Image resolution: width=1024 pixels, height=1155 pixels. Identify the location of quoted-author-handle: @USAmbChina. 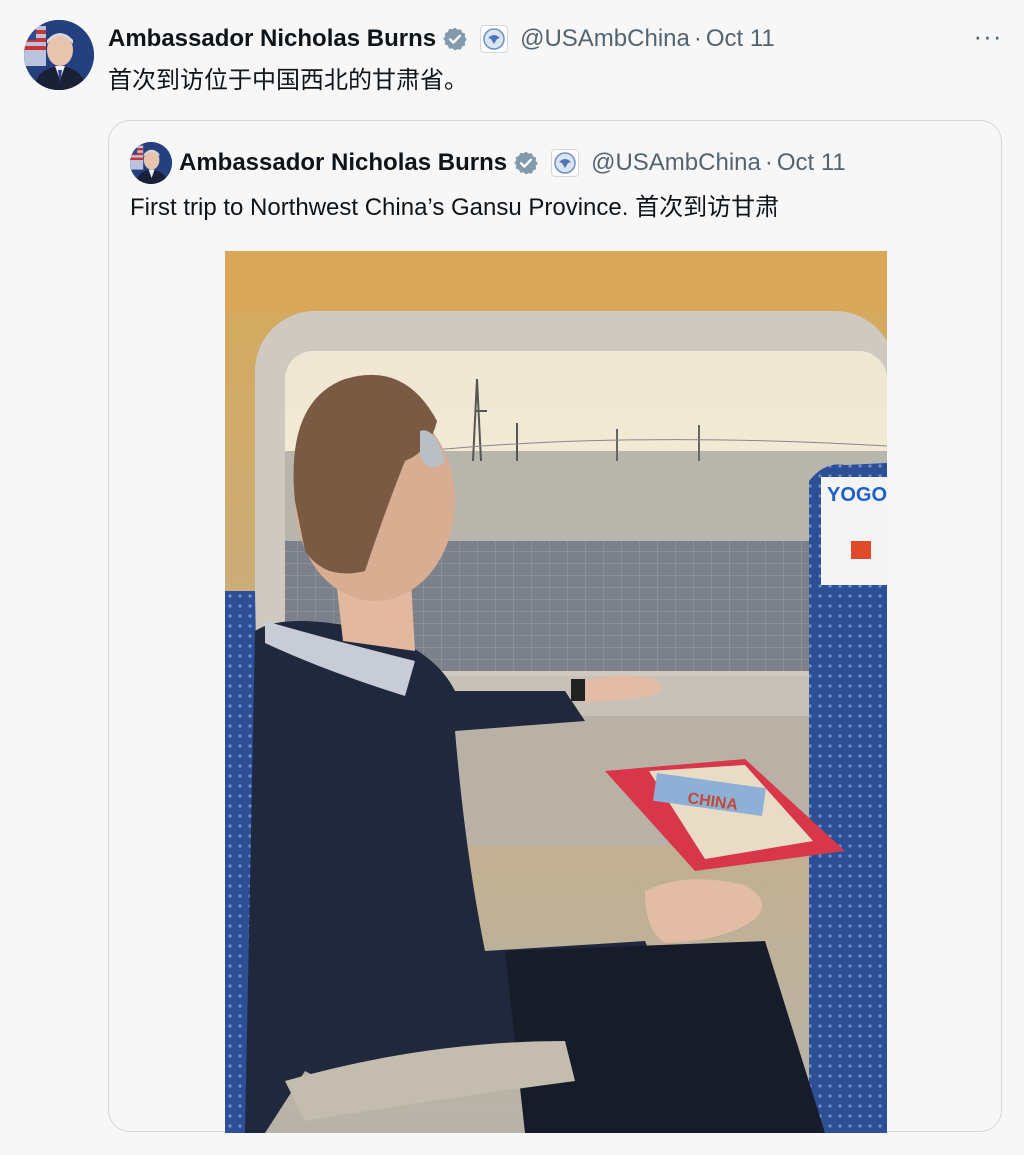
(676, 162).